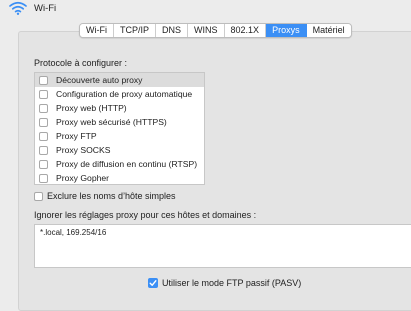 This screenshot has height=311, width=411. I want to click on tab-wifi: Wi-Fi, so click(97, 30).